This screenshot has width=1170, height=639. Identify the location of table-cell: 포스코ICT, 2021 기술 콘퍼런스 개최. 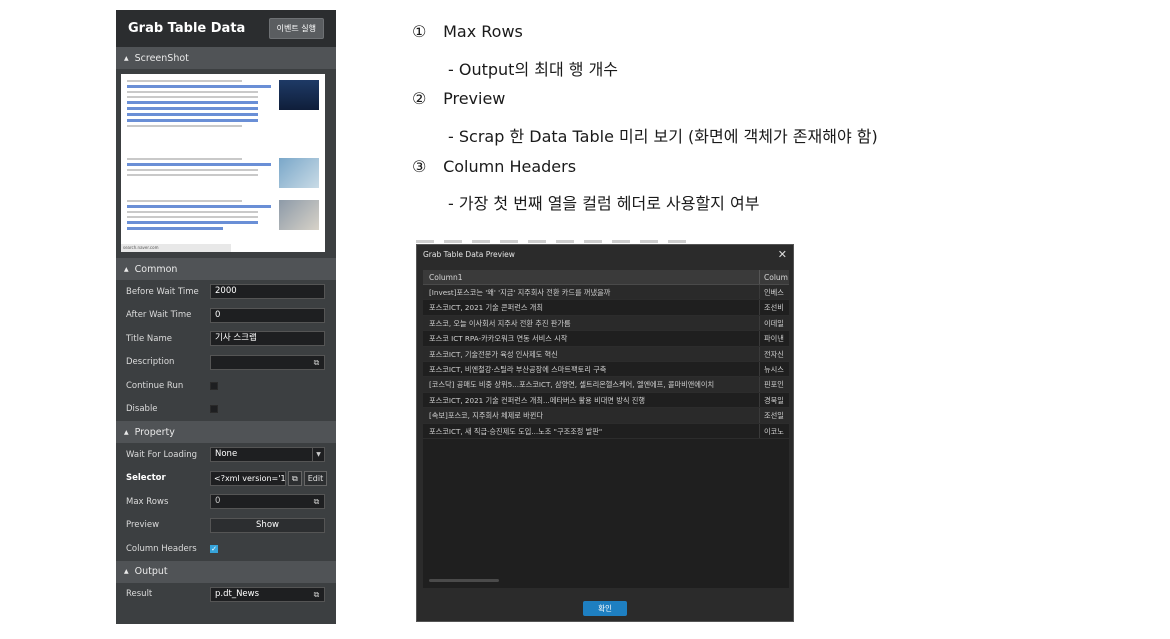
(591, 307).